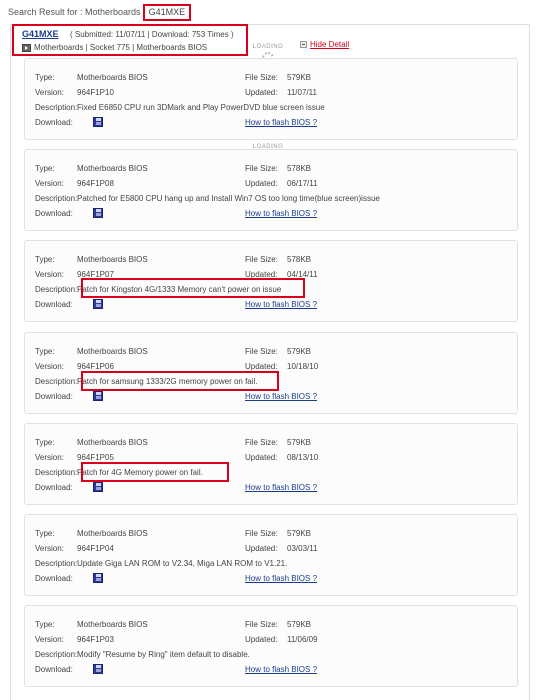 The width and height of the screenshot is (540, 700). What do you see at coordinates (95, 457) in the screenshot?
I see `version-value: 964F1P05` at bounding box center [95, 457].